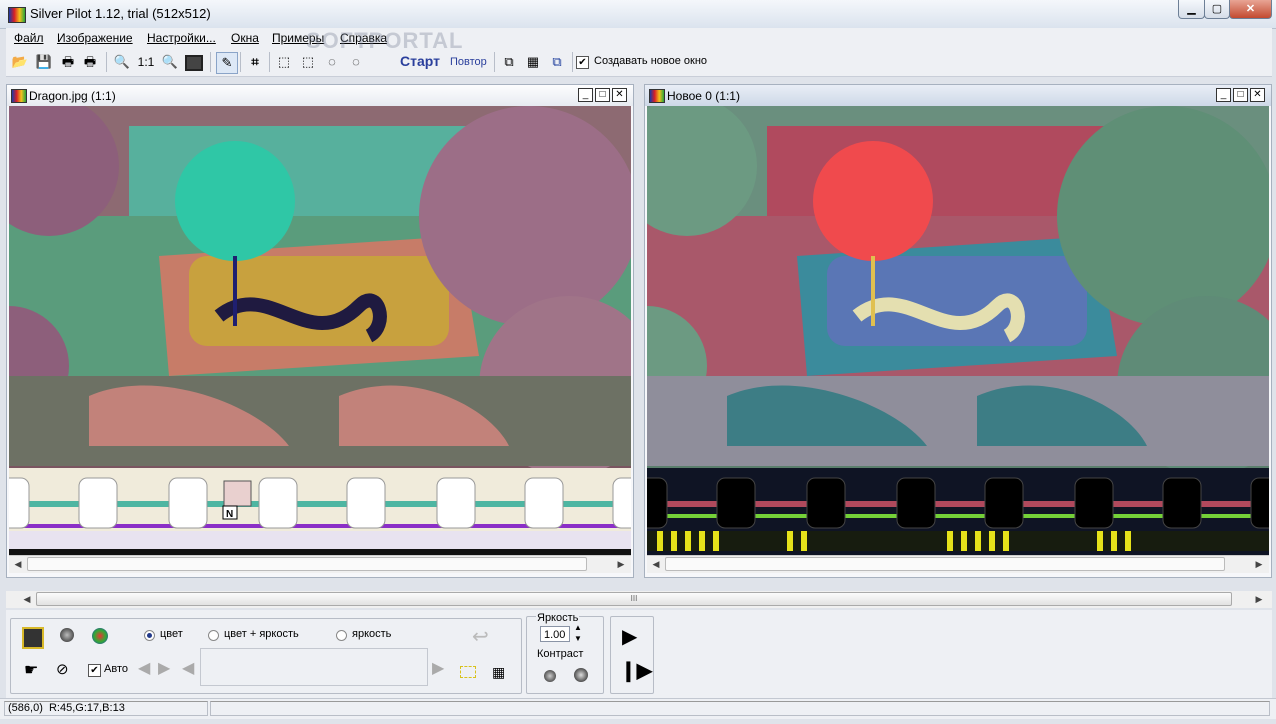 The width and height of the screenshot is (1276, 724). Describe the element at coordinates (420, 61) in the screenshot. I see `start-button: Старт` at that location.